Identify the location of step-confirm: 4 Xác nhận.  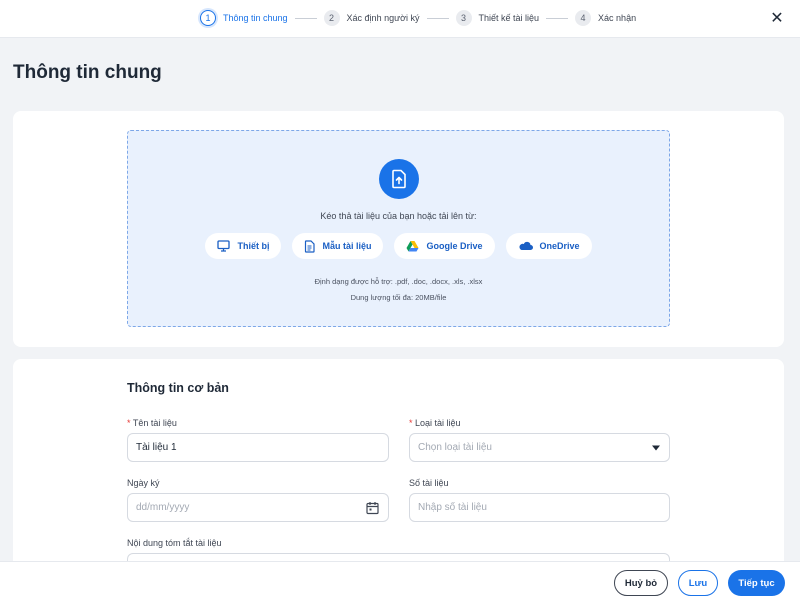
(605, 18).